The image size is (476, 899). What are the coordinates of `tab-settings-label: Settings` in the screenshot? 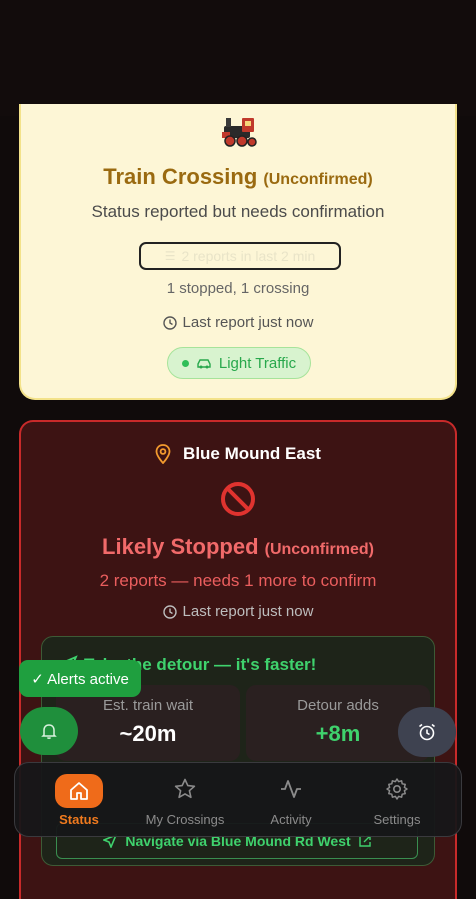 It's located at (397, 819).